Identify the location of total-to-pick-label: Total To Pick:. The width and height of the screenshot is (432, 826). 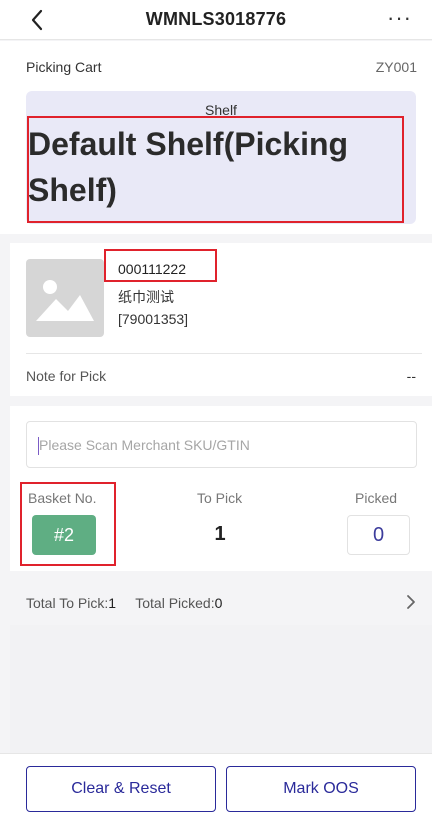
(67, 603).